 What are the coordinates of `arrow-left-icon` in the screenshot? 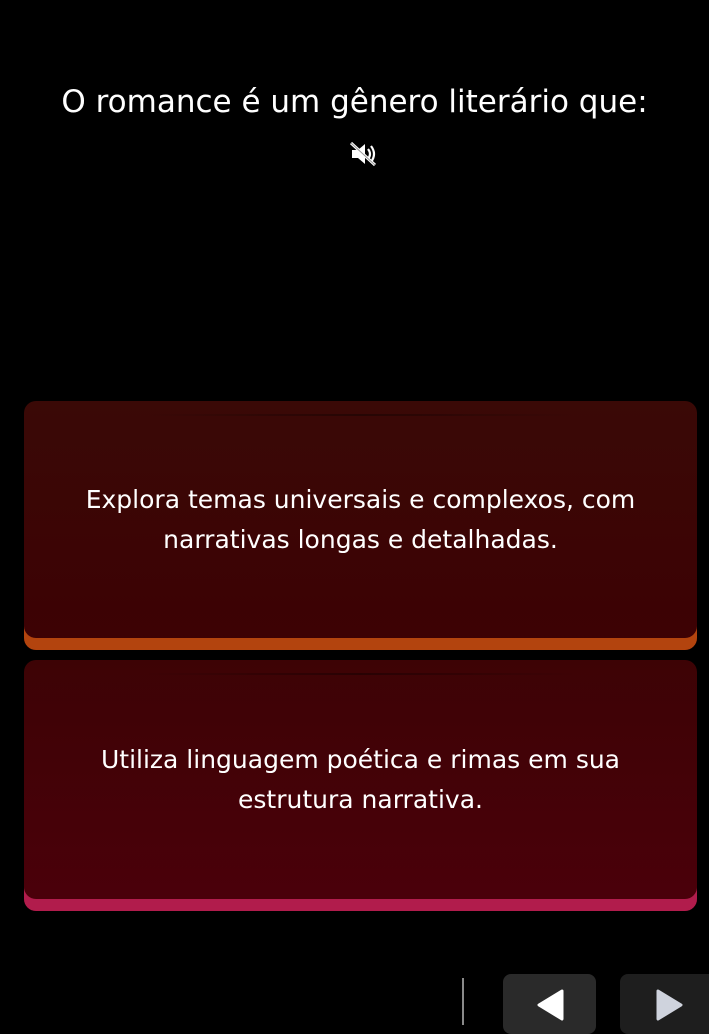 It's located at (550, 1005).